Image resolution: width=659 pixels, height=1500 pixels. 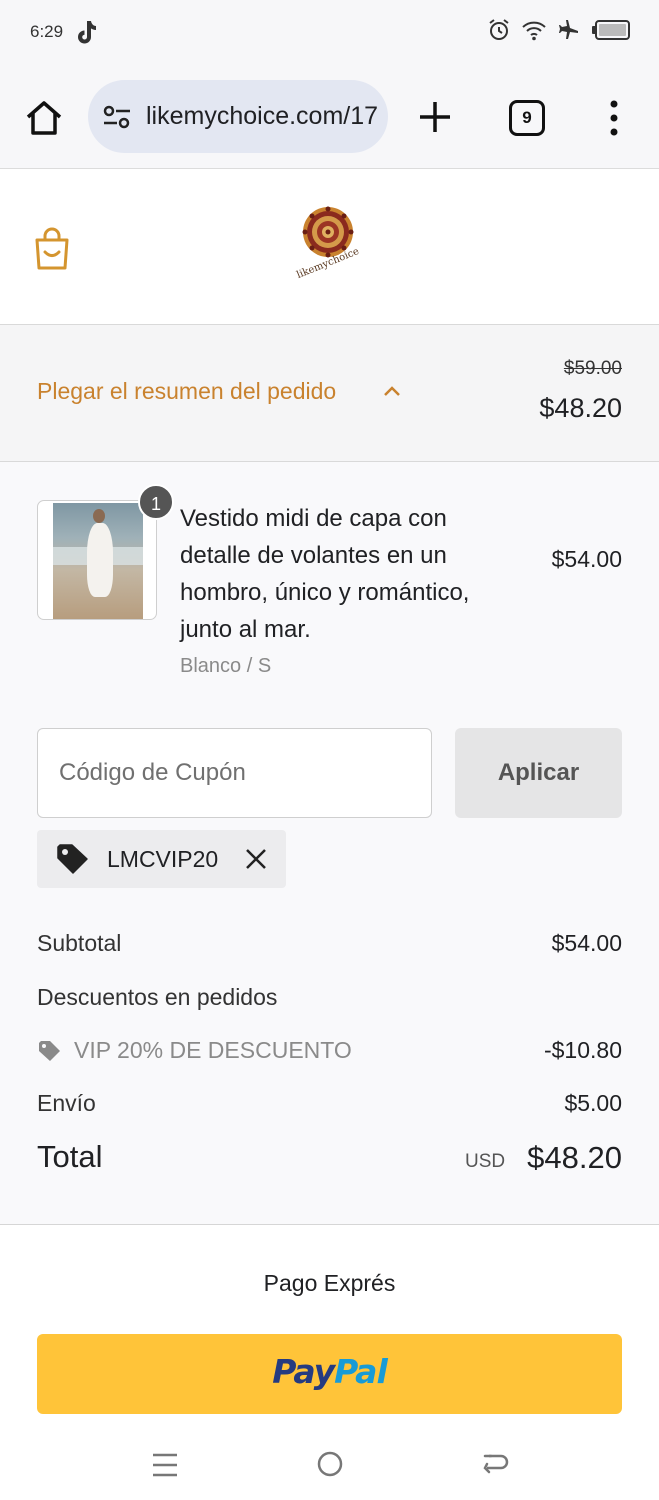 I want to click on paypal-button: PayPal, so click(x=329, y=1374).